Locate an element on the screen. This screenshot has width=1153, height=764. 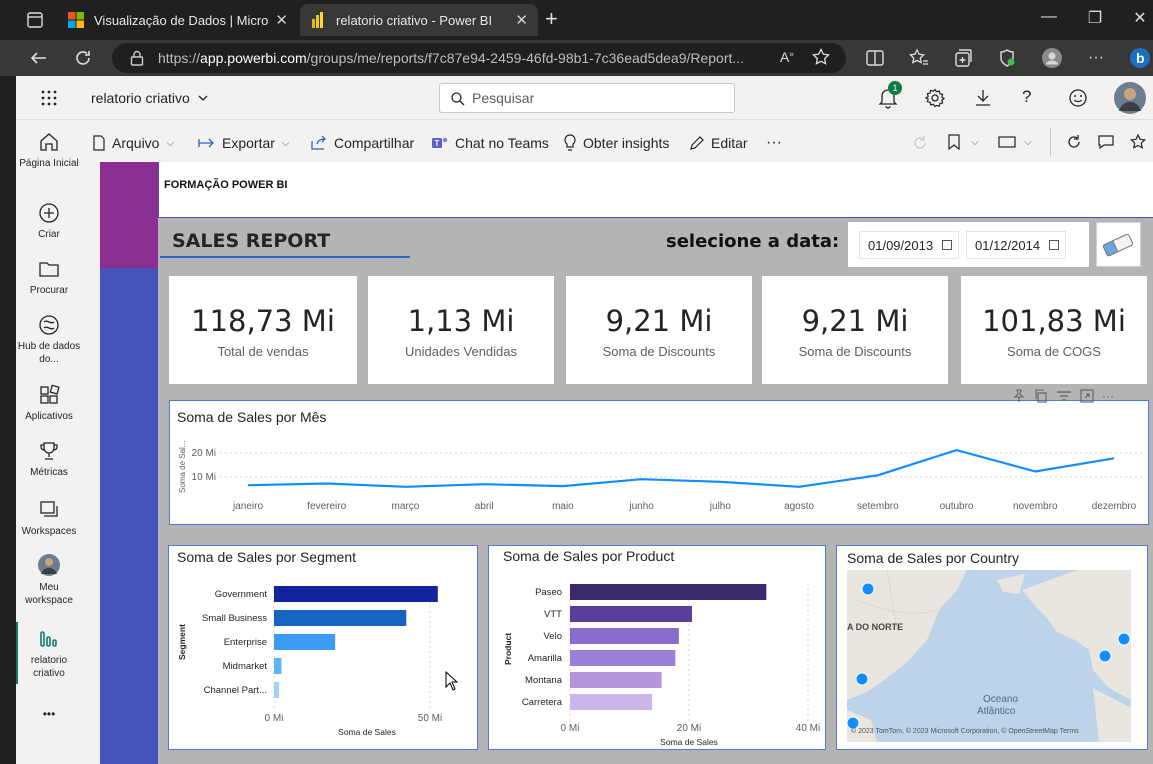
category-label: VTT is located at coordinates (553, 614).